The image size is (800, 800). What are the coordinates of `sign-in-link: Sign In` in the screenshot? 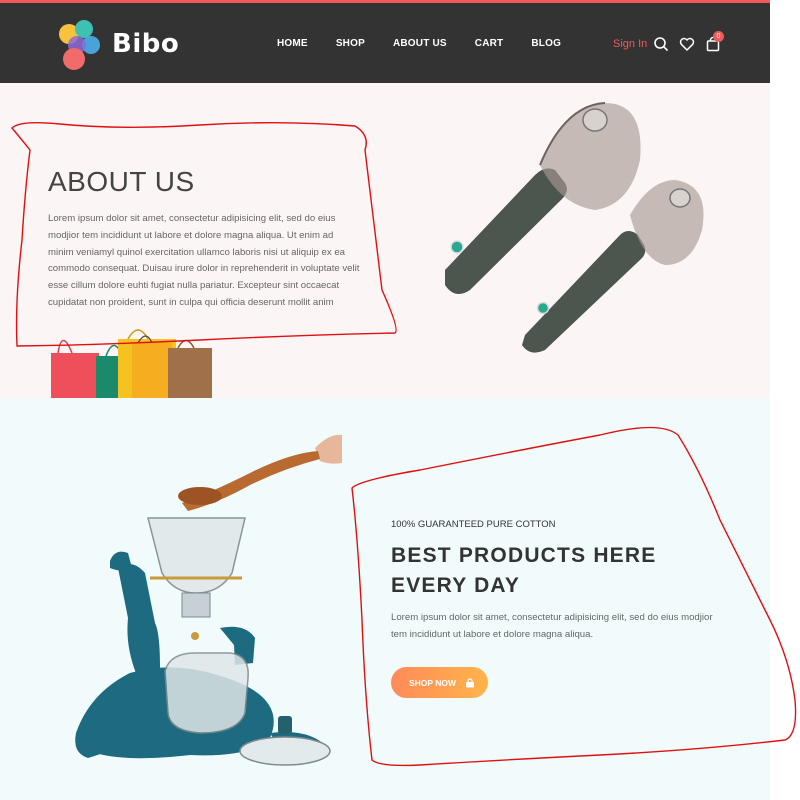 It's located at (630, 44).